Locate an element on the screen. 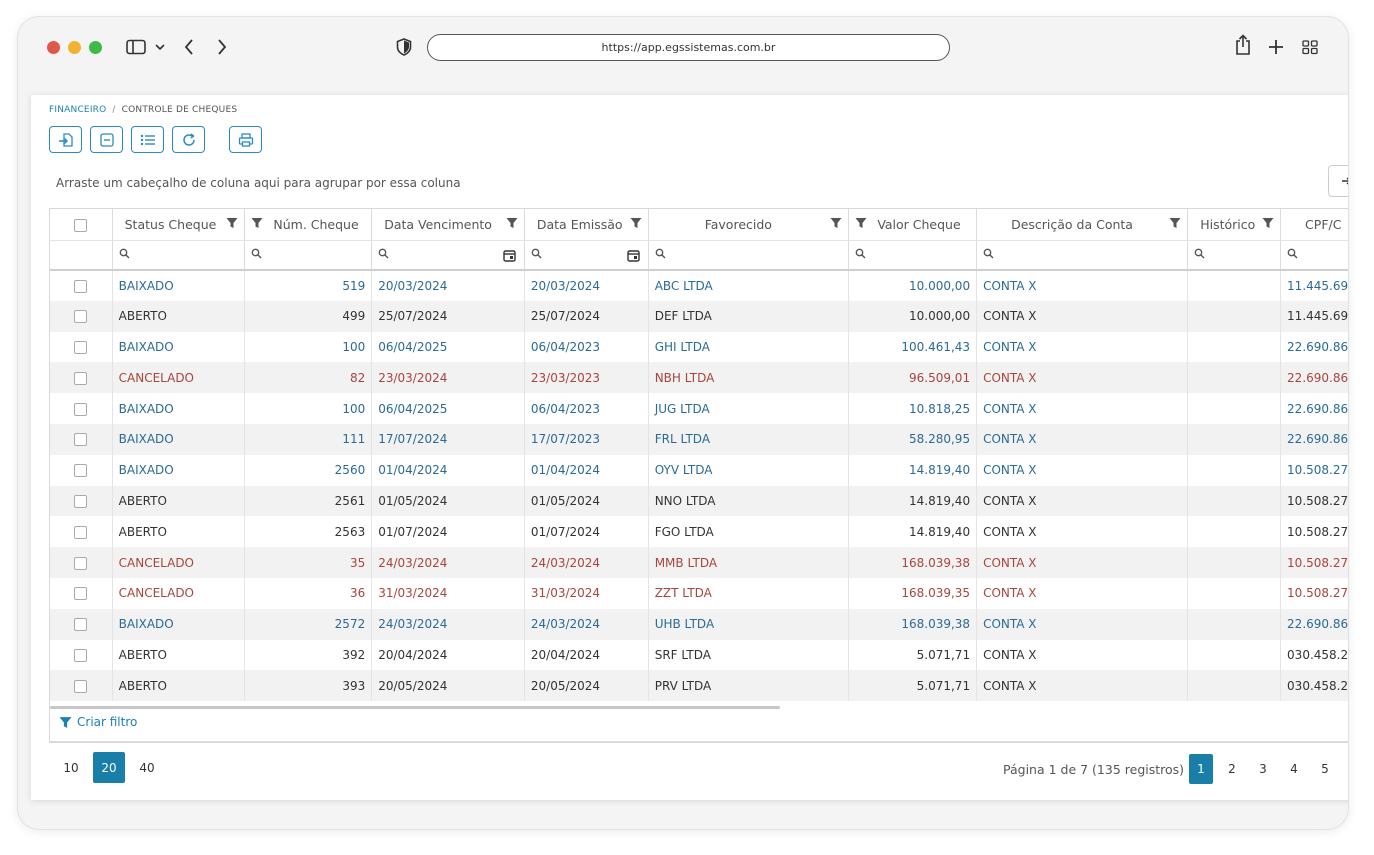 The height and width of the screenshot is (855, 1374). forward-icon is located at coordinates (222, 47).